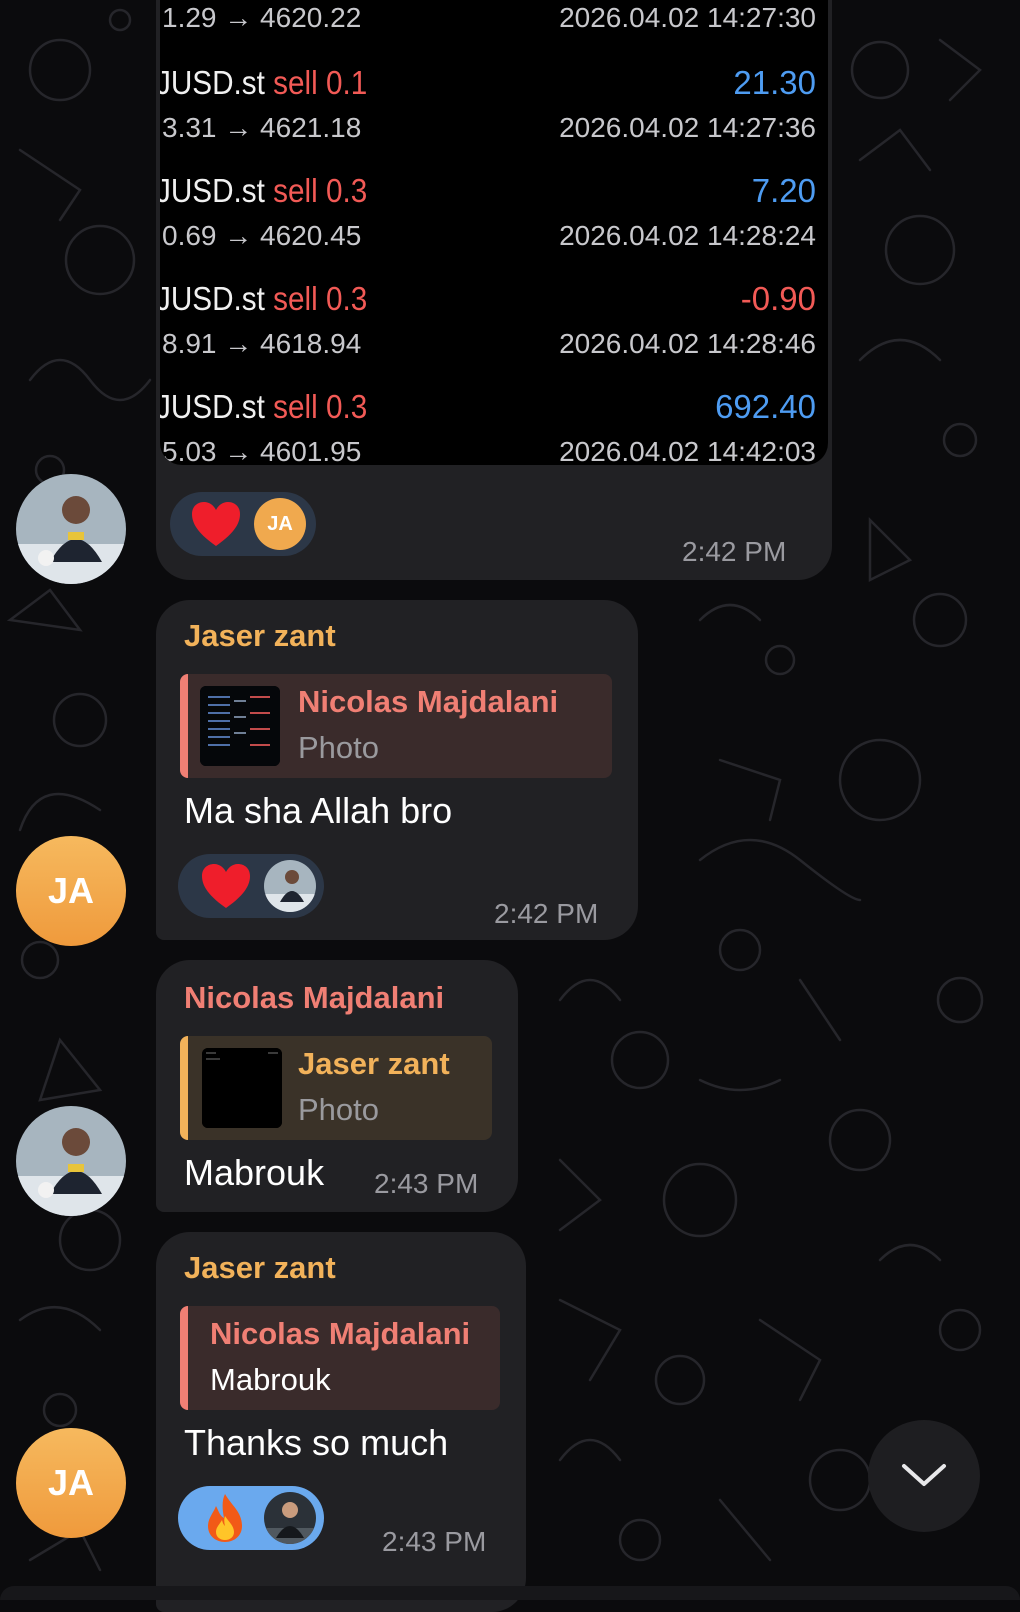  What do you see at coordinates (280, 524) in the screenshot?
I see `reactor-avatar: JA` at bounding box center [280, 524].